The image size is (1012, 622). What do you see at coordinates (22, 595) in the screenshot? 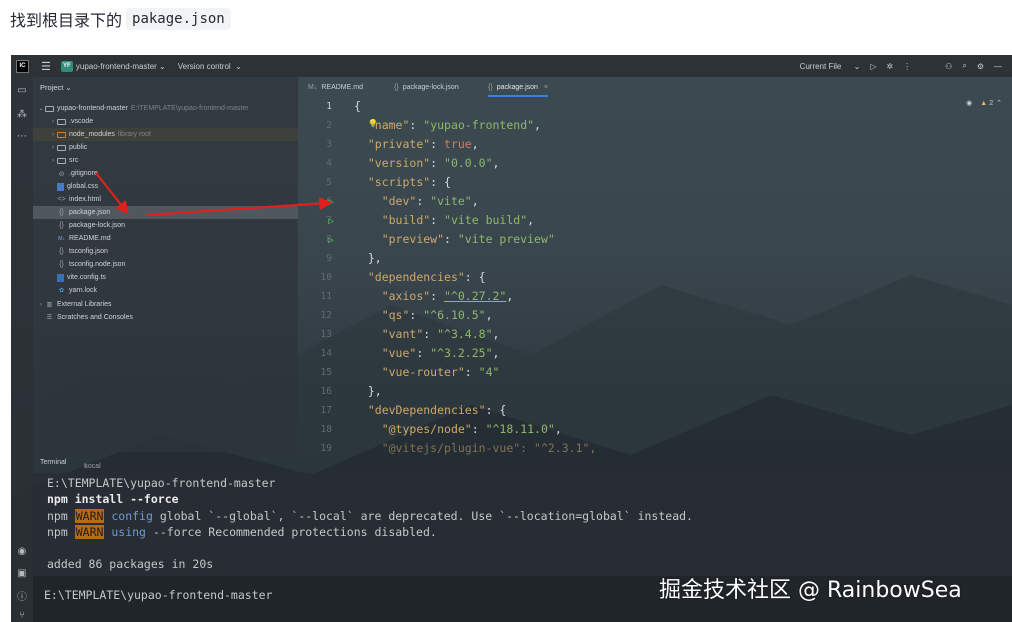
I see `problems-tool-icon: ⓘ` at bounding box center [22, 595].